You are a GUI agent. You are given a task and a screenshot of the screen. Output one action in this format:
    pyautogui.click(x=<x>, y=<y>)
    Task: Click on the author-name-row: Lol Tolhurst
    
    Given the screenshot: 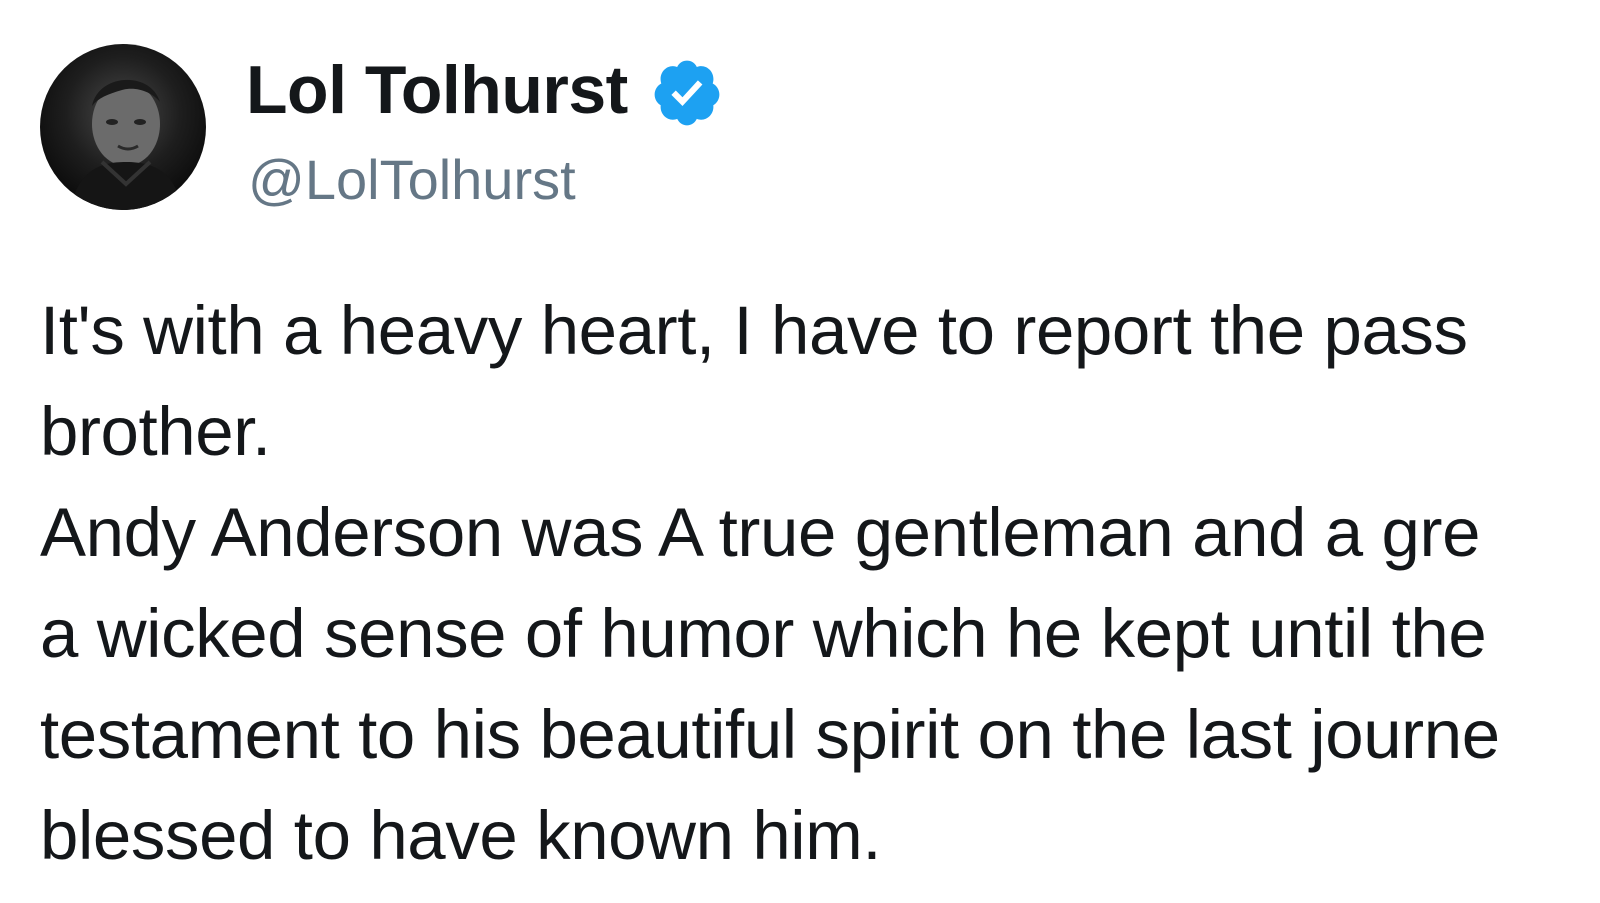 What is the action you would take?
    pyautogui.click(x=485, y=90)
    